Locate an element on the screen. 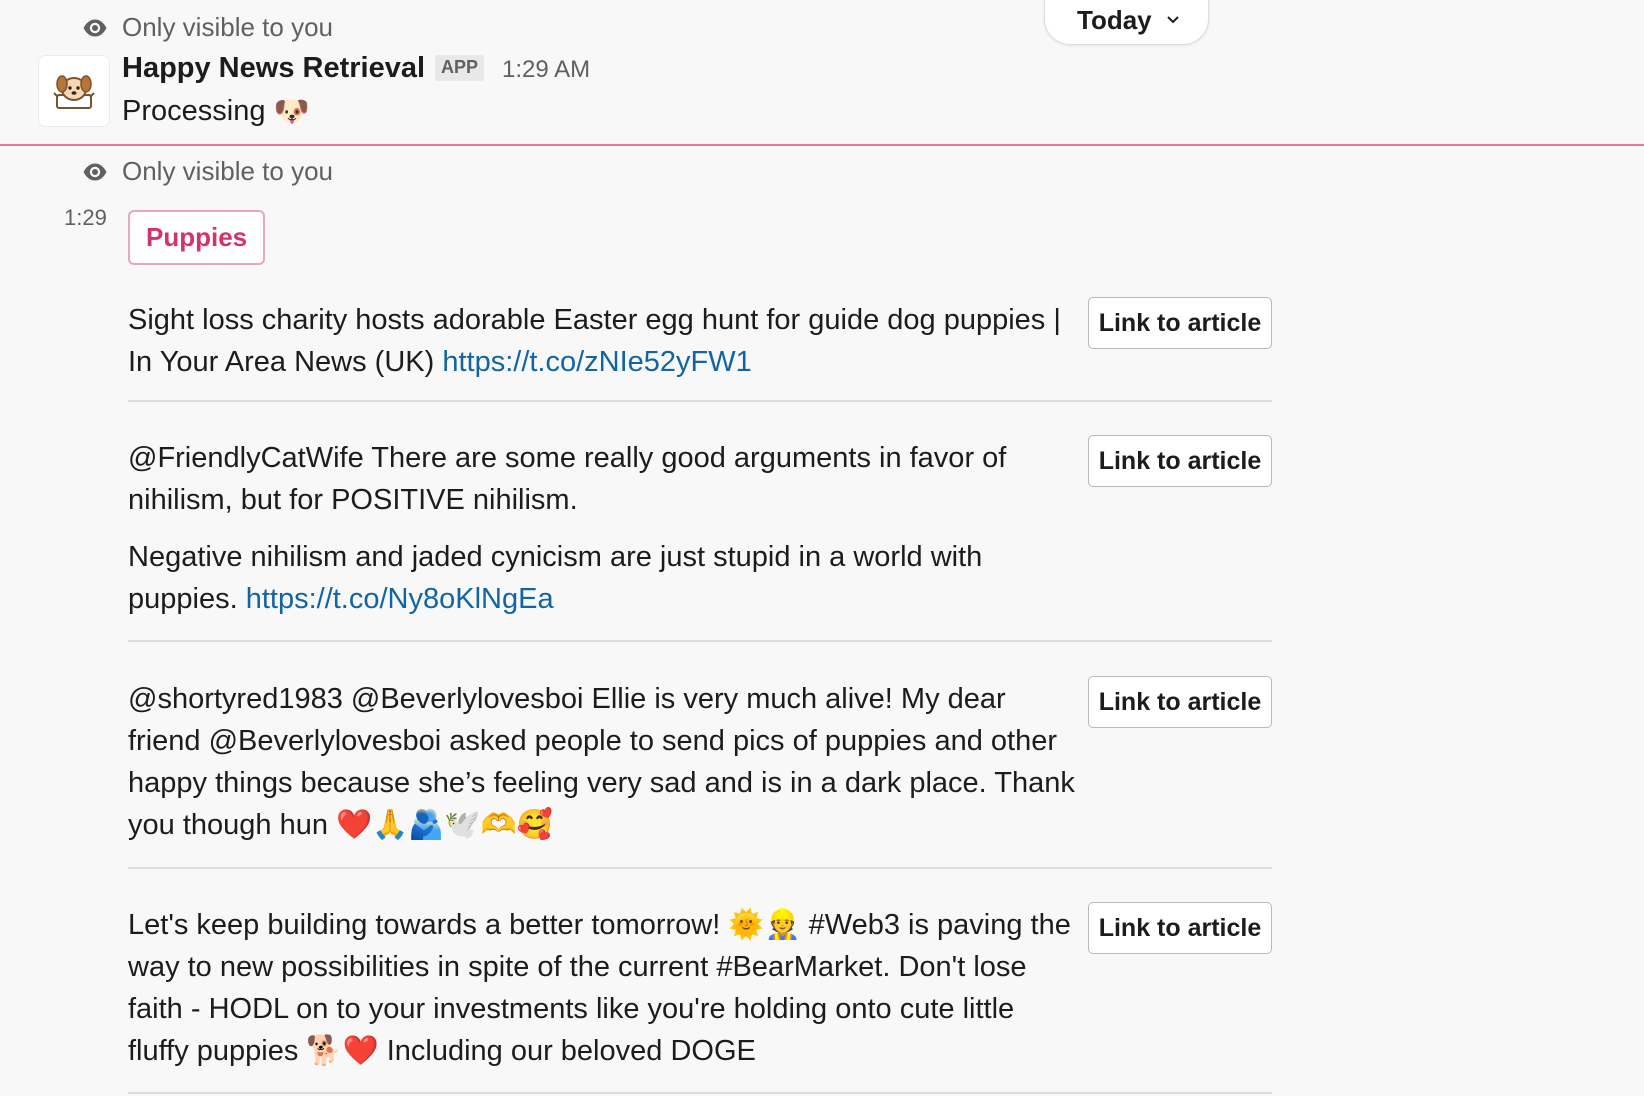 This screenshot has height=1096, width=1644. message-header: Happy News Retrieval APP 1:29 AM is located at coordinates (356, 68).